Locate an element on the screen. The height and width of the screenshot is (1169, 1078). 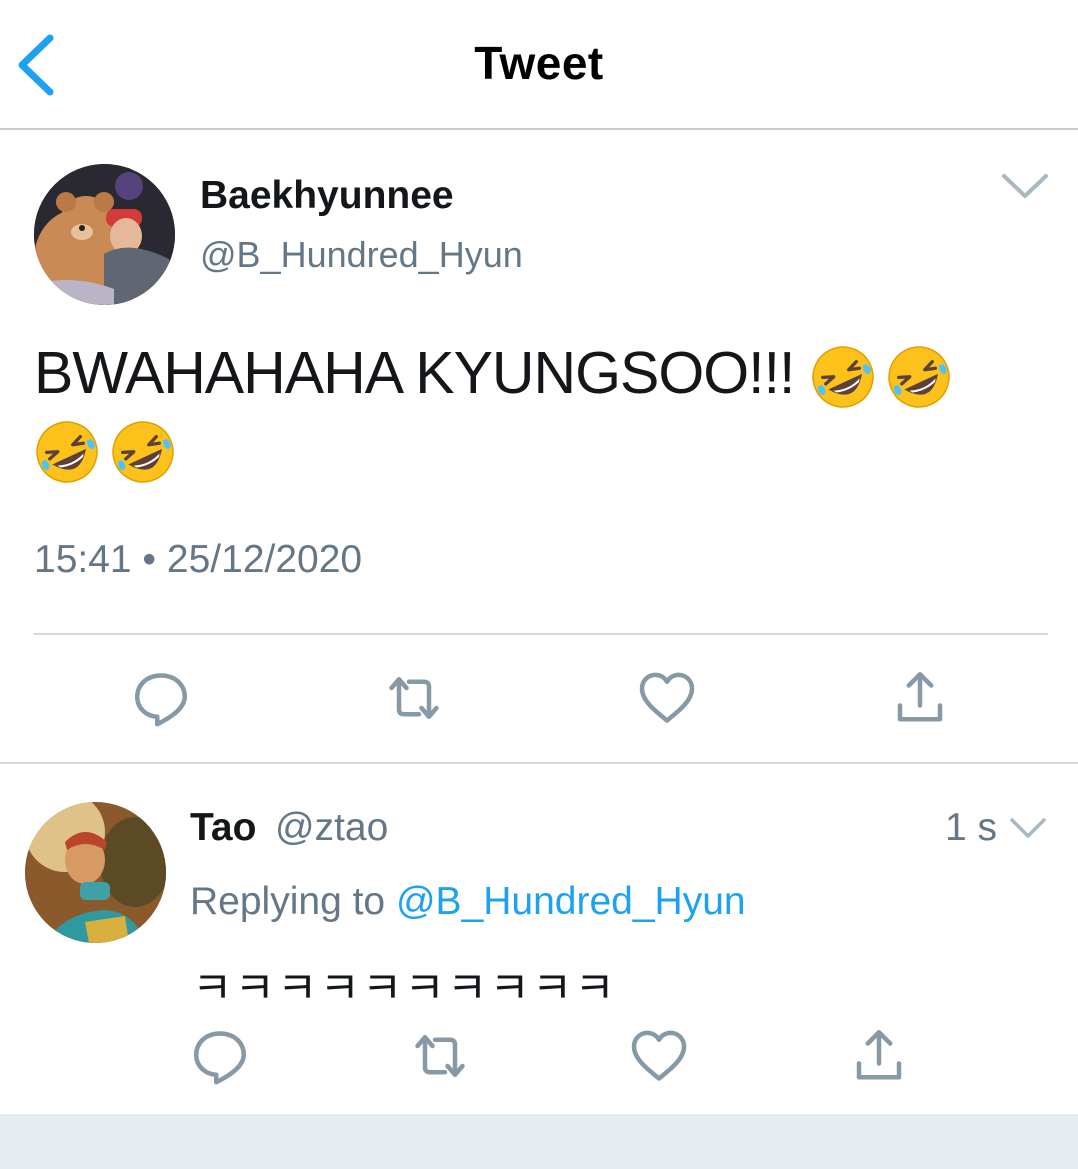
tweet-text-content: BWAHAHAHA KYUNGSOO!!! is located at coordinates (414, 373).